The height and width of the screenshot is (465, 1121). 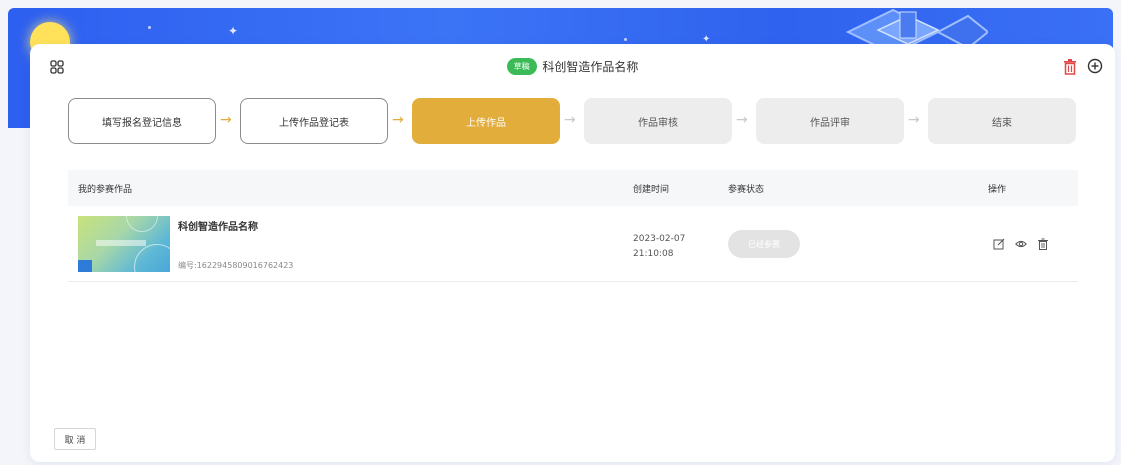 What do you see at coordinates (659, 247) in the screenshot?
I see `created-time: 2023-02-07 21:10:08` at bounding box center [659, 247].